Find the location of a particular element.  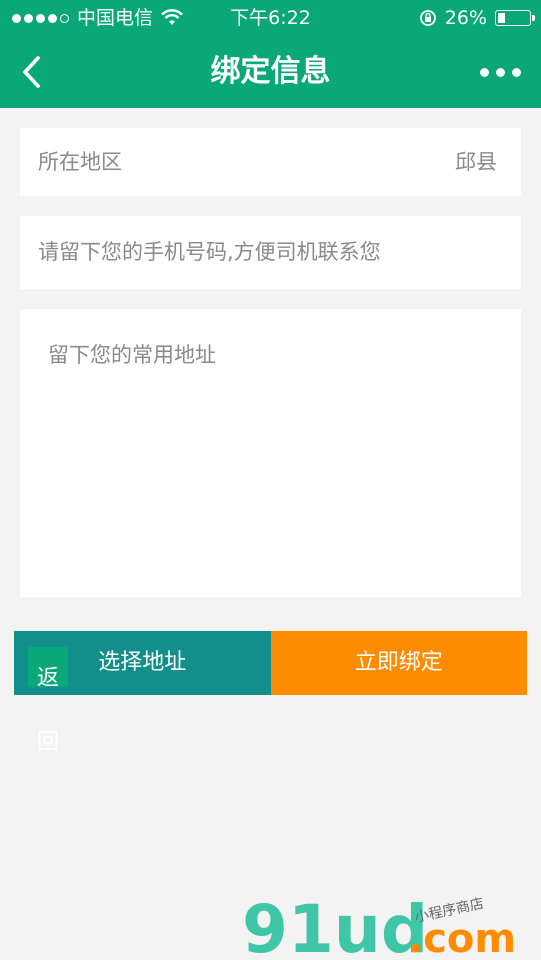

bind-now-button: 立即绑定 is located at coordinates (398, 663).